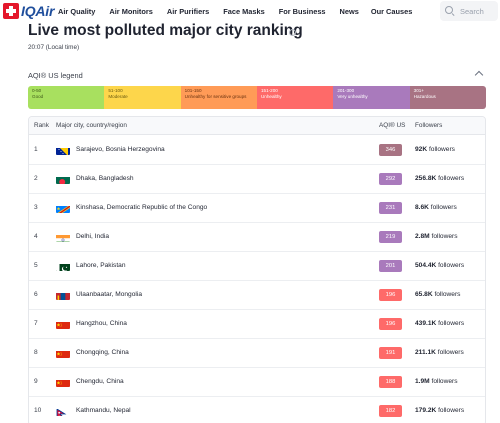 The image size is (500, 423). What do you see at coordinates (36, 381) in the screenshot?
I see `rank-cell: 9` at bounding box center [36, 381].